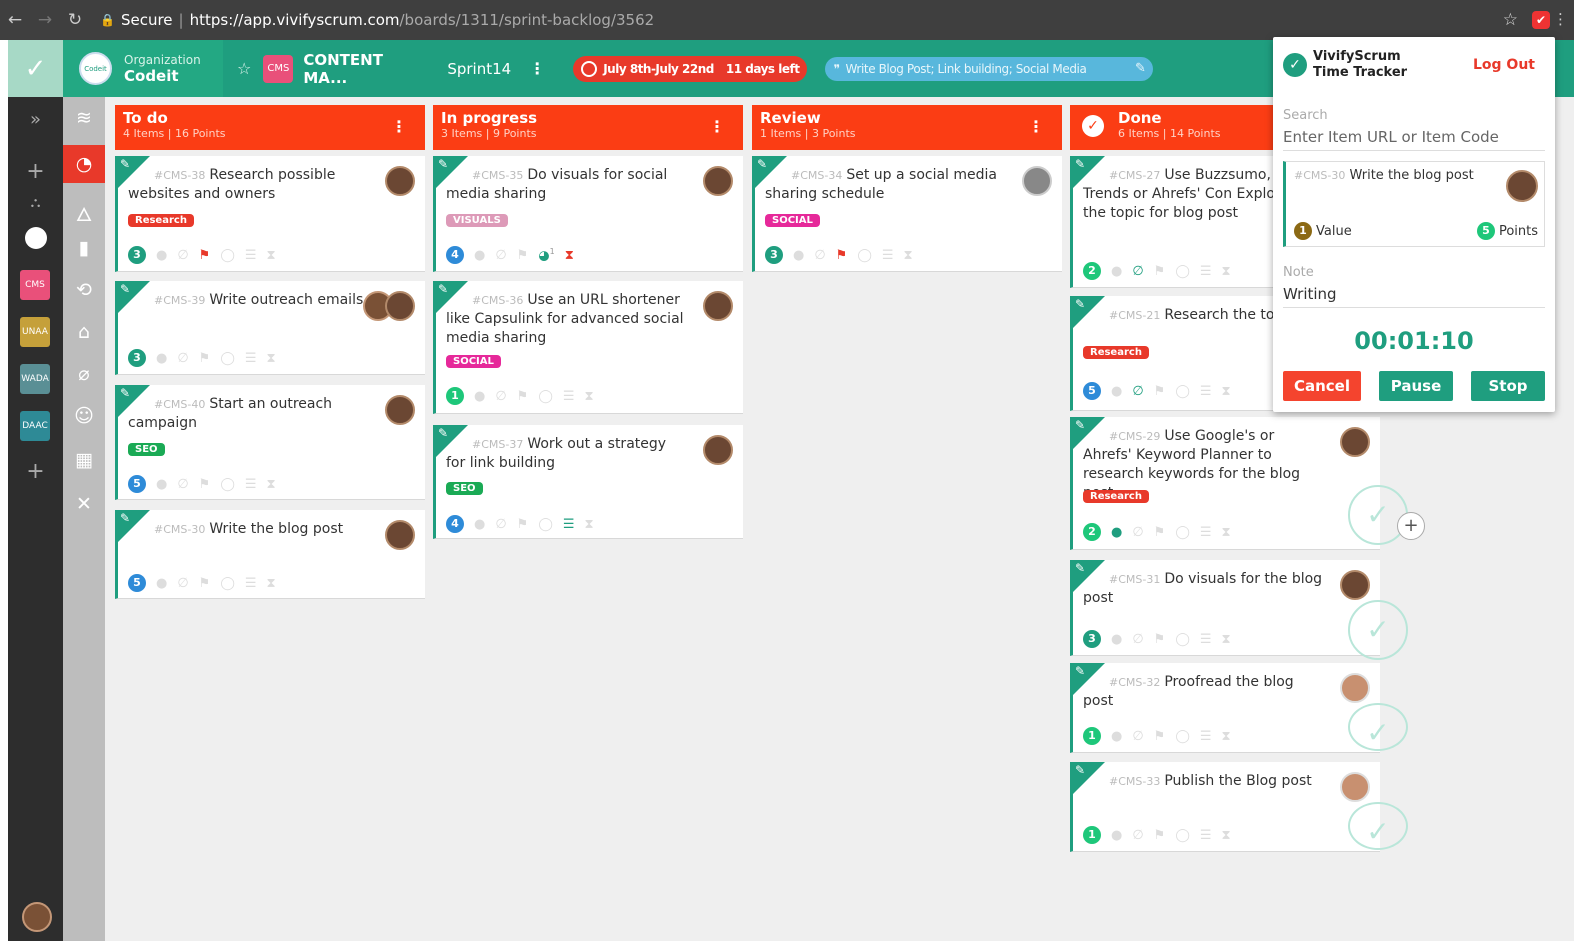 The height and width of the screenshot is (941, 1574). What do you see at coordinates (84, 416) in the screenshot?
I see `team-icon: ☺` at bounding box center [84, 416].